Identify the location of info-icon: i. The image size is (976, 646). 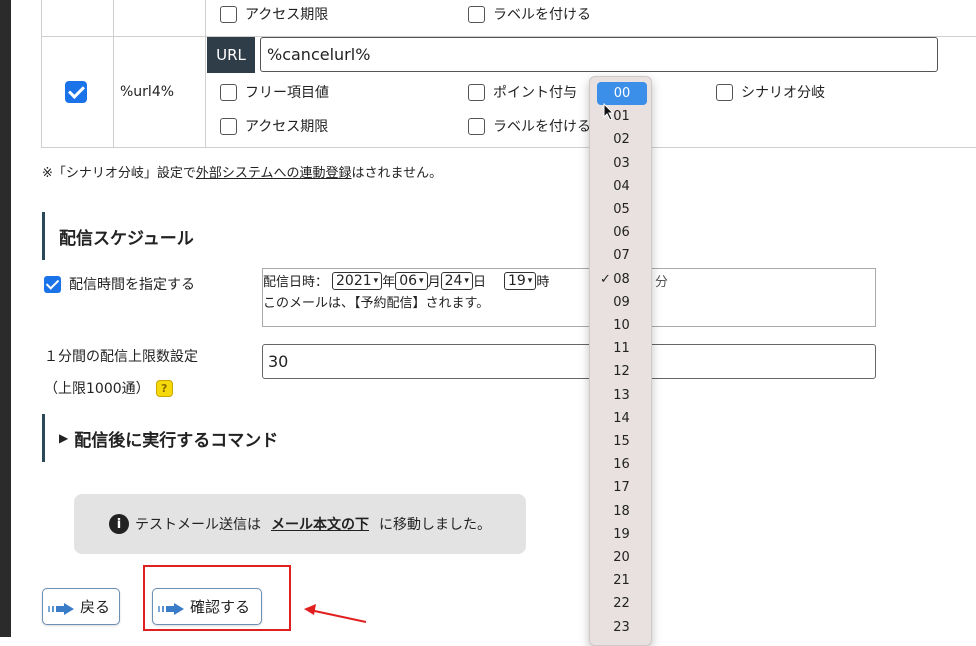
(119, 524).